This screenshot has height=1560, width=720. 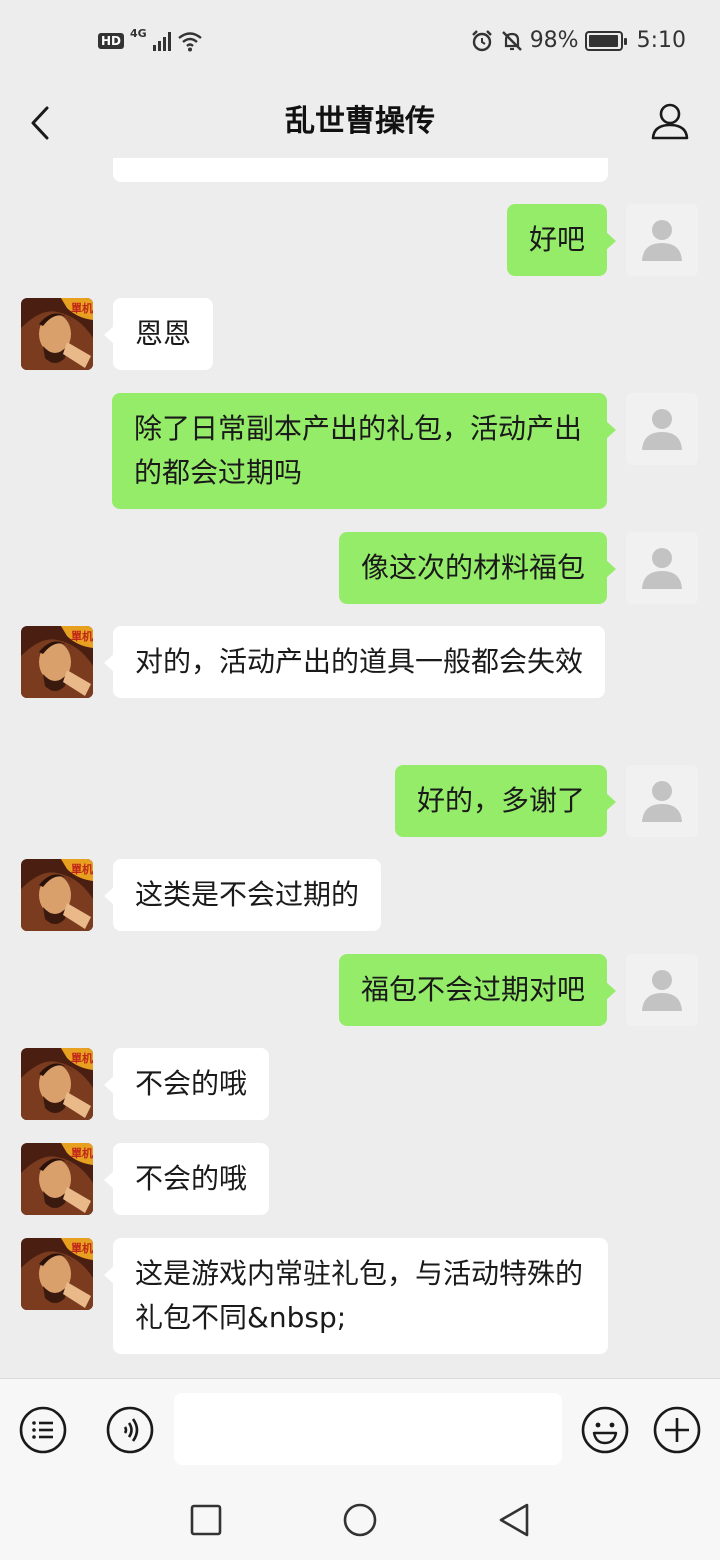 What do you see at coordinates (561, 240) in the screenshot?
I see `message-bubble: 好吧` at bounding box center [561, 240].